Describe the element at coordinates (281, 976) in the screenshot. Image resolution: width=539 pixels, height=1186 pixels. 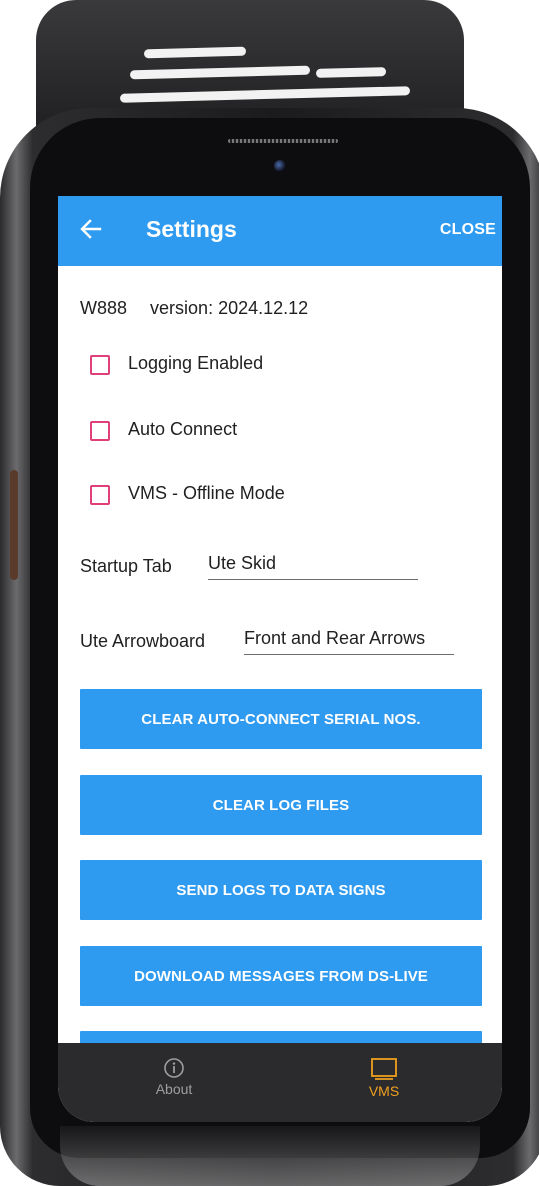
I see `download-messages-button: DOWNLOAD MESSAGES FROM DS-LIVE` at that location.